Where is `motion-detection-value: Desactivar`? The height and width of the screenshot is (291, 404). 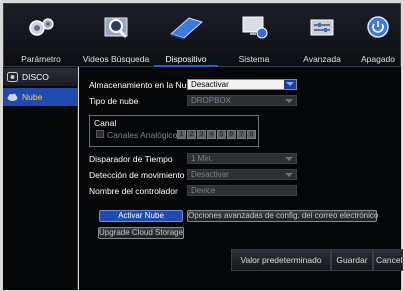 motion-detection-value: Desactivar is located at coordinates (210, 174).